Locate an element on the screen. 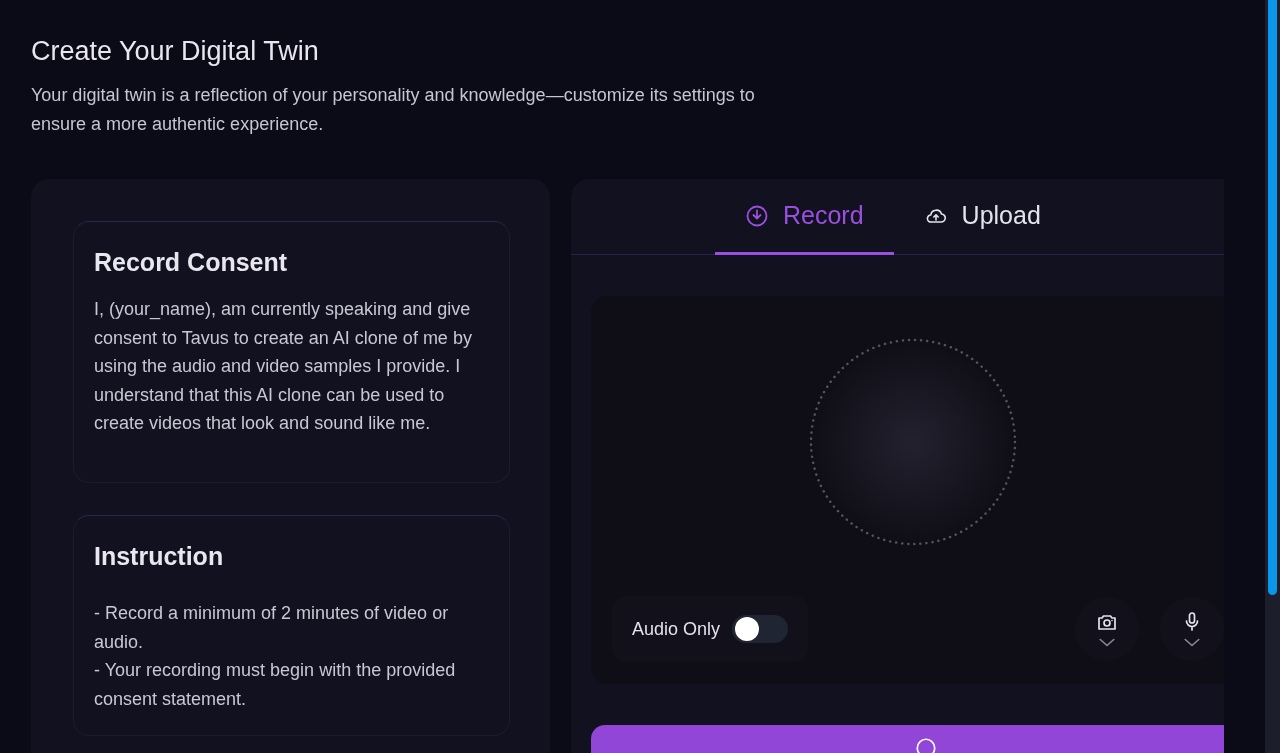  avatar-placeholder-icon is located at coordinates (913, 442).